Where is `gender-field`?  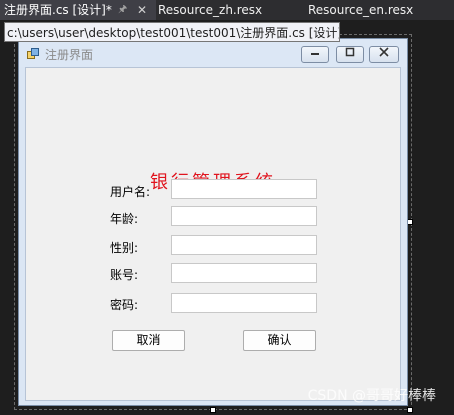 gender-field is located at coordinates (244, 245).